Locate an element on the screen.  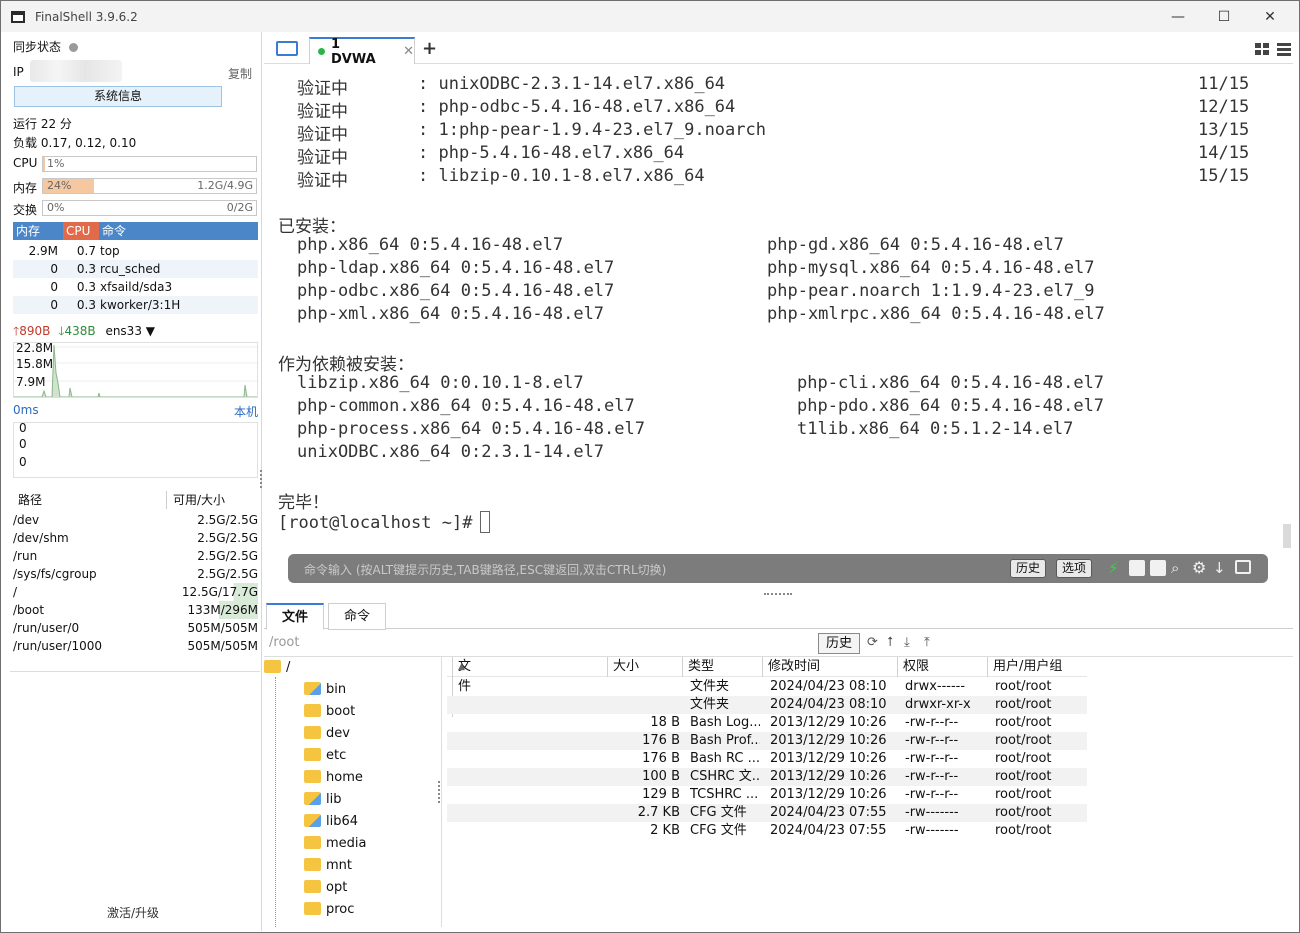
options-button: 选项 is located at coordinates (1074, 568).